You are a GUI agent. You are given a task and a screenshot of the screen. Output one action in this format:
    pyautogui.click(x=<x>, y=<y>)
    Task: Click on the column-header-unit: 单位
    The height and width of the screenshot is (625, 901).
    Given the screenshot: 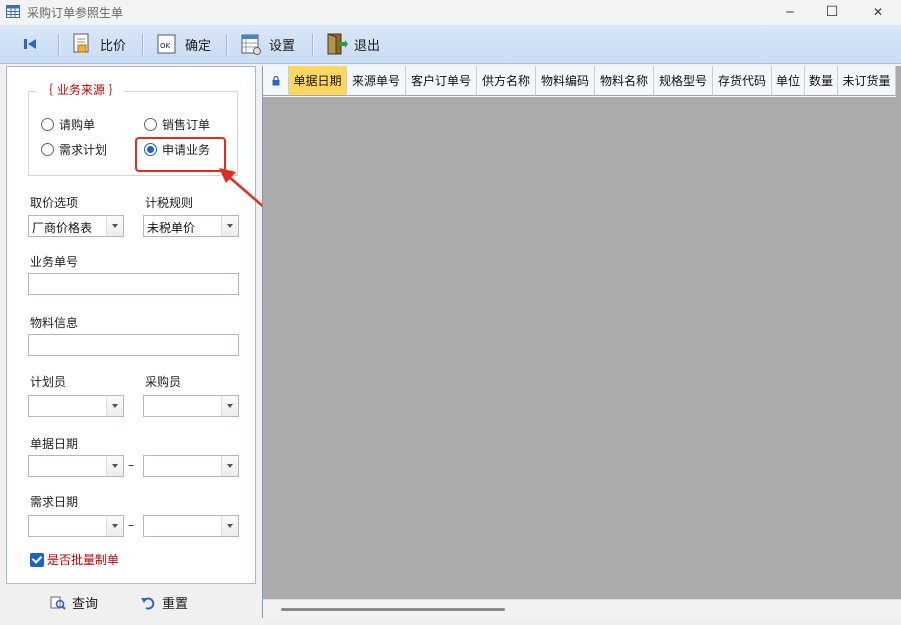 What is the action you would take?
    pyautogui.click(x=788, y=81)
    